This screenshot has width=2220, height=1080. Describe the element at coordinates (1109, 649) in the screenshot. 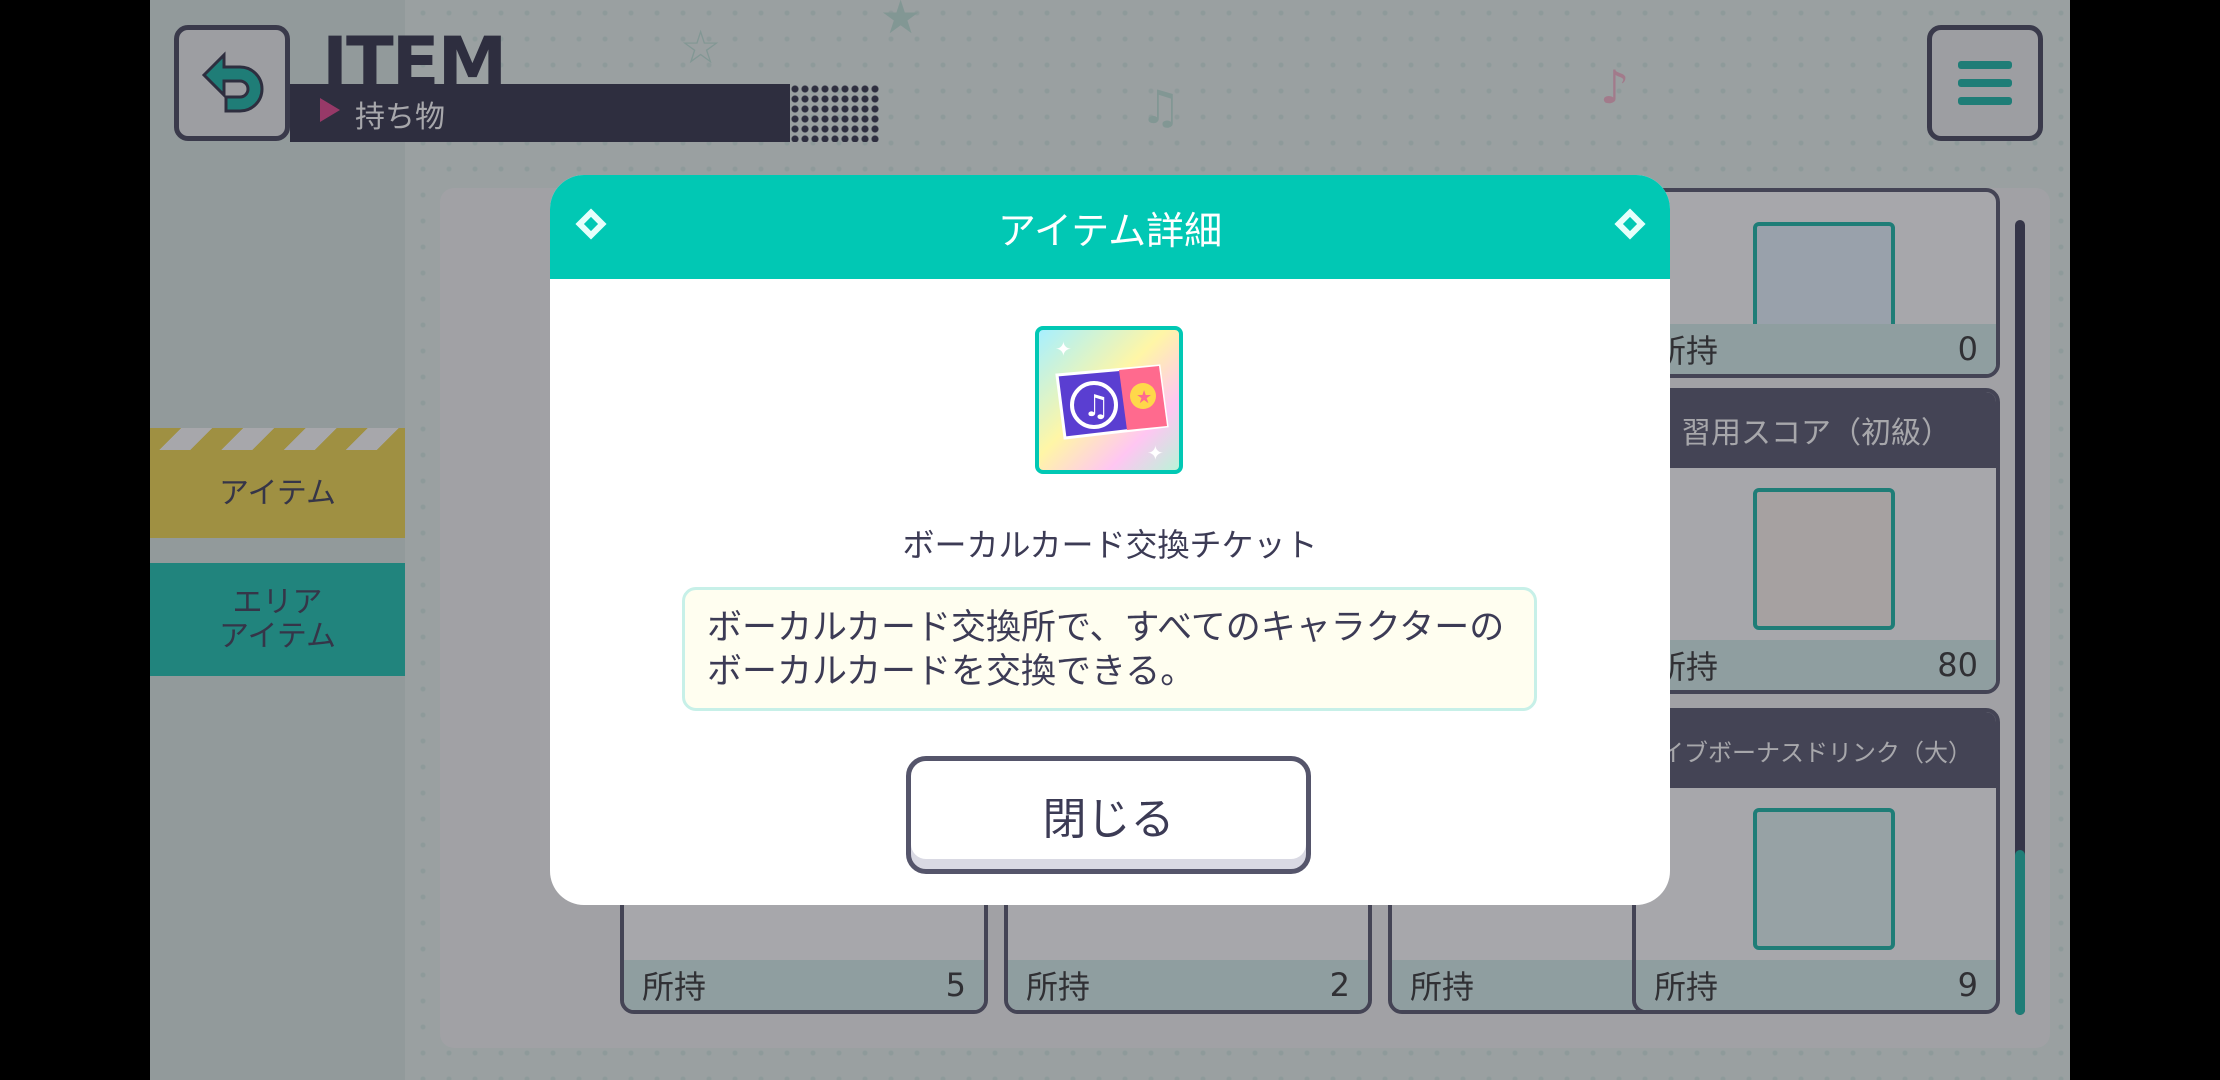

I see `item-description: ボーカルカード交換所で、すべてのキャラクターの ボーカルカードを交換できる。` at that location.